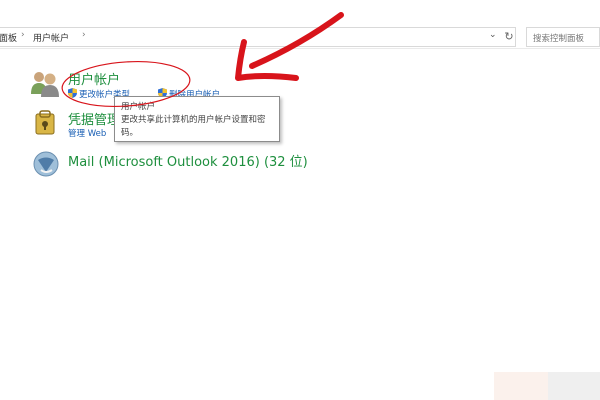 Image resolution: width=600 pixels, height=400 pixels. Describe the element at coordinates (138, 107) in the screenshot. I see `tooltip-title: 用户帐户` at that location.